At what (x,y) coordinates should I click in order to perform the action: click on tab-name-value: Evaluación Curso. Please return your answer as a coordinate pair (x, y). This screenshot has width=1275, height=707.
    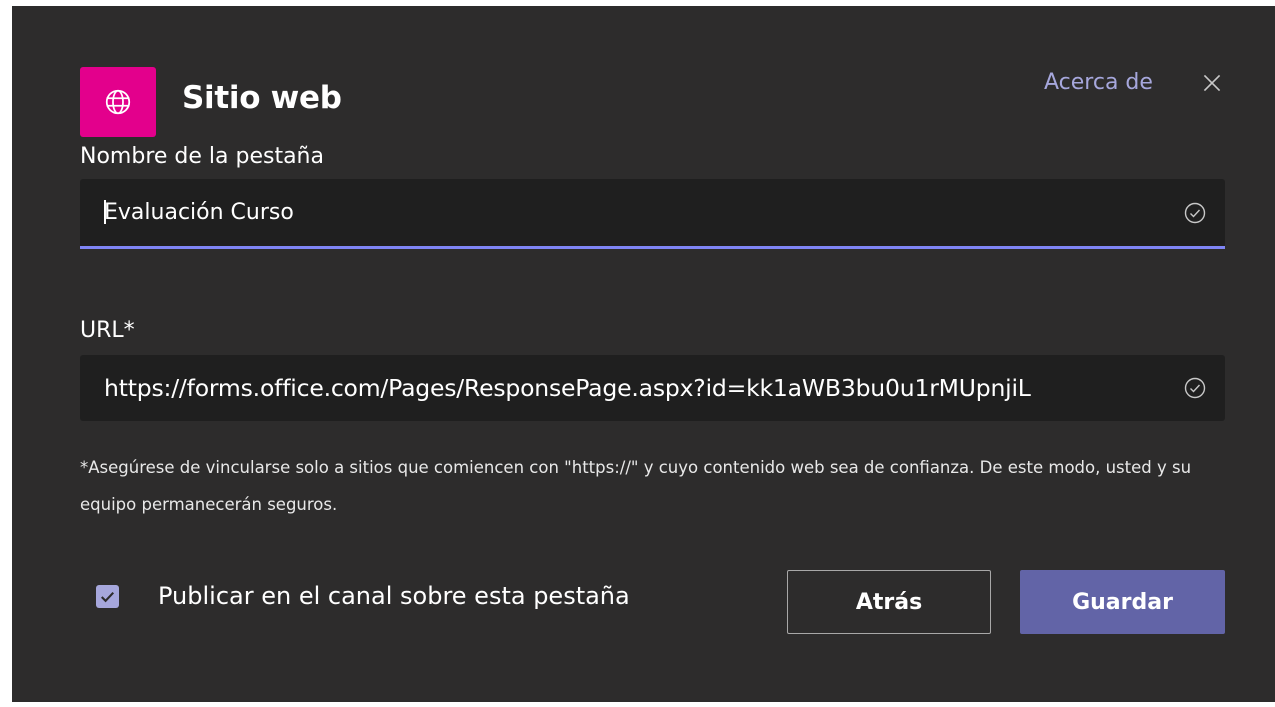
    Looking at the image, I should click on (199, 212).